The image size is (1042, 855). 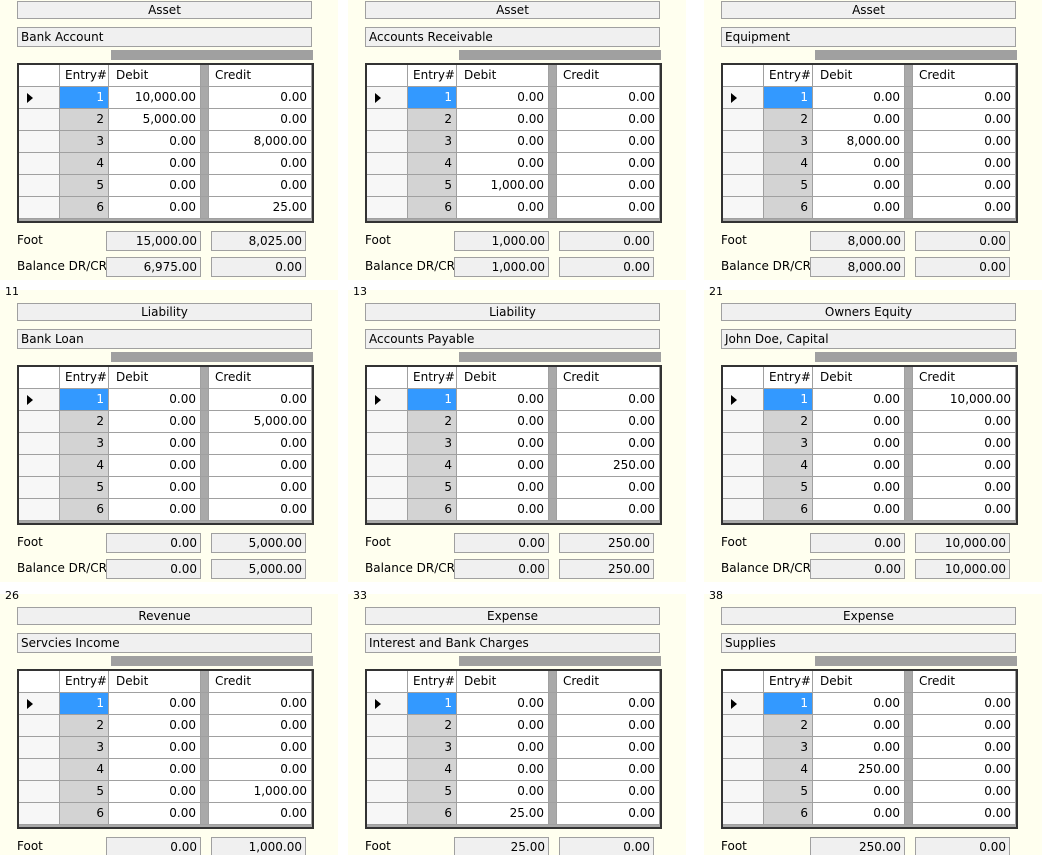 I want to click on debit-cell: 250.00, so click(x=859, y=770).